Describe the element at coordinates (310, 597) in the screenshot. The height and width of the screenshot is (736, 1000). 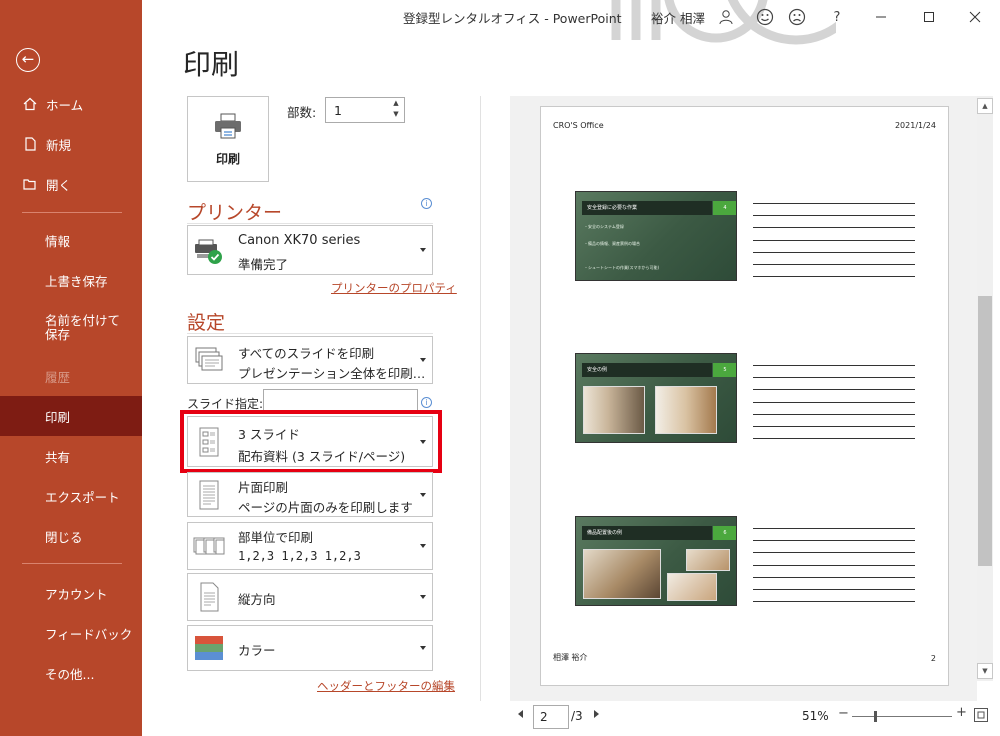
I see `orientation-select: 縦方向` at that location.